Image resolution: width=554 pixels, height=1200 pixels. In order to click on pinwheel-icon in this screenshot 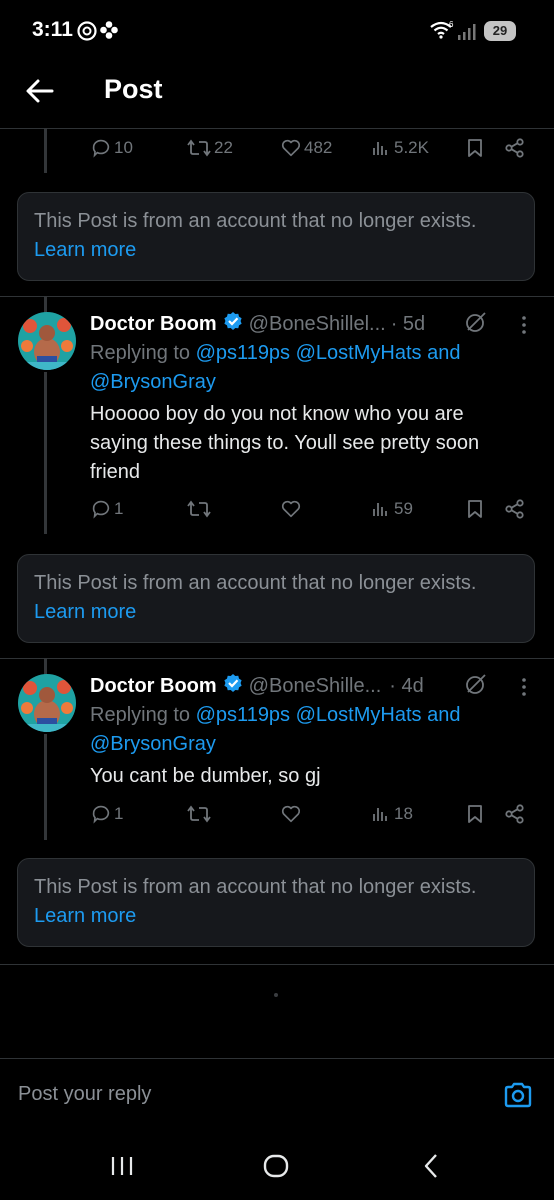, I will do `click(109, 32)`.